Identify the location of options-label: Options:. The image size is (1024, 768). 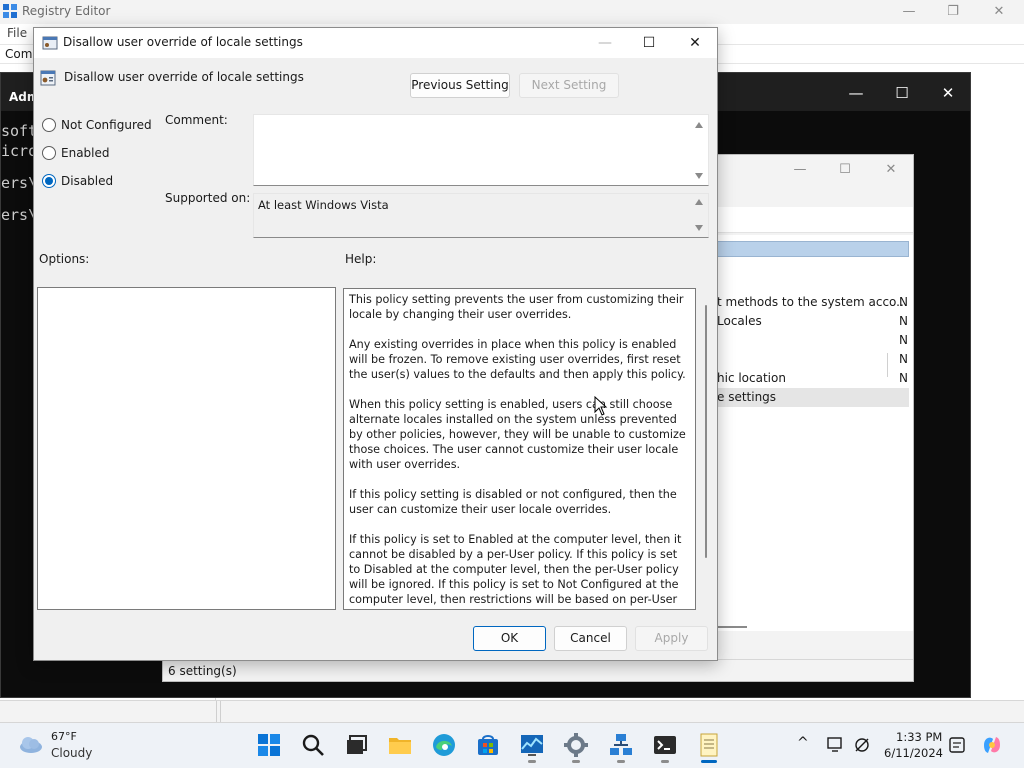
(64, 259).